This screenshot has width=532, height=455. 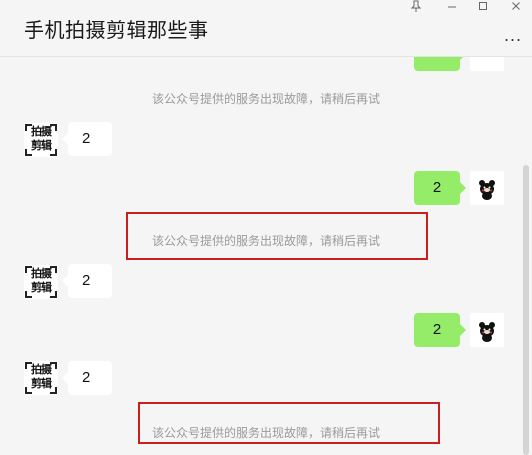 What do you see at coordinates (440, 64) in the screenshot?
I see `message-outgoing-partial` at bounding box center [440, 64].